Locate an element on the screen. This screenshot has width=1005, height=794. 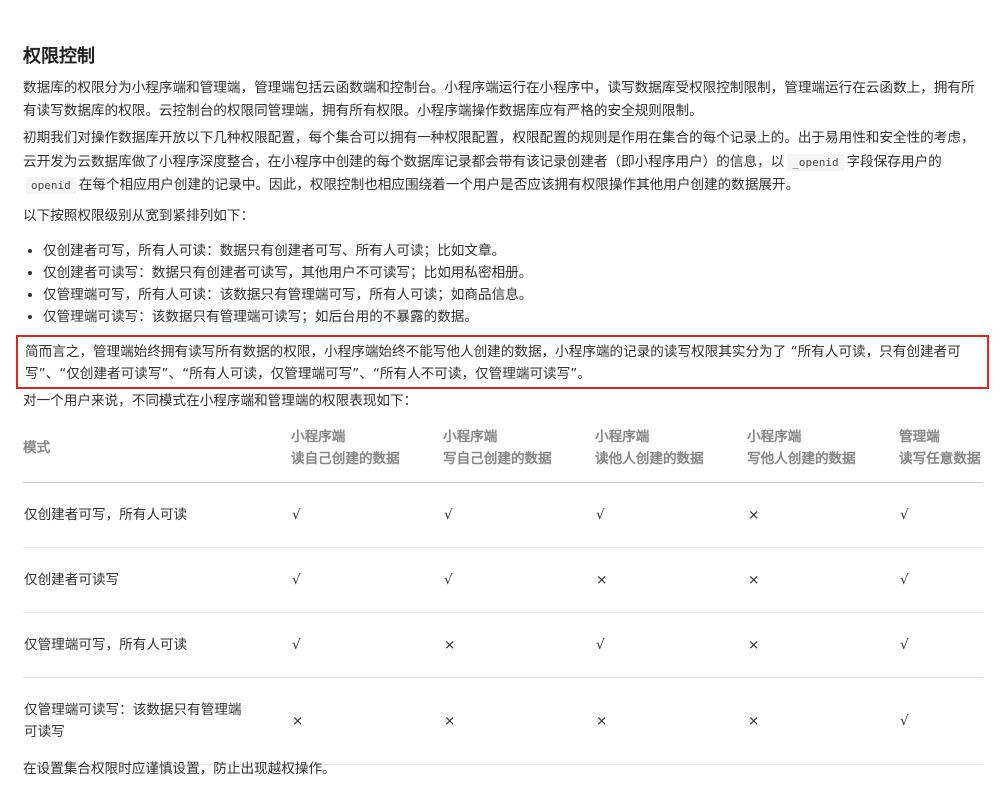
mode-cell: 仅管理端可写，所有人可读 is located at coordinates (157, 645).